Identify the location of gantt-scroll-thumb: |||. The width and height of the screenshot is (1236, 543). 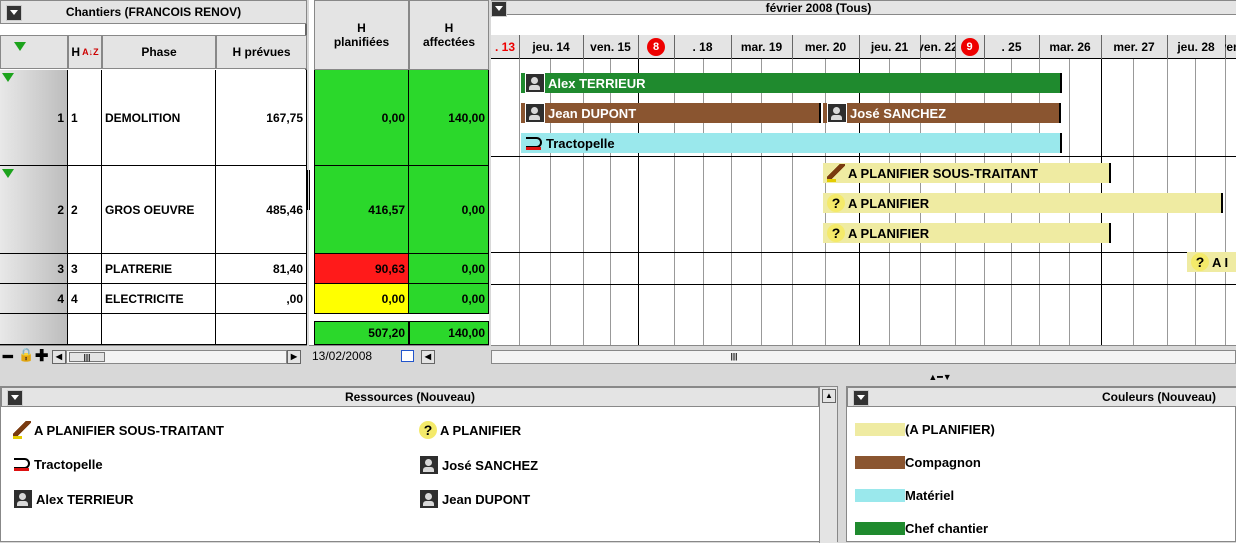
(734, 357).